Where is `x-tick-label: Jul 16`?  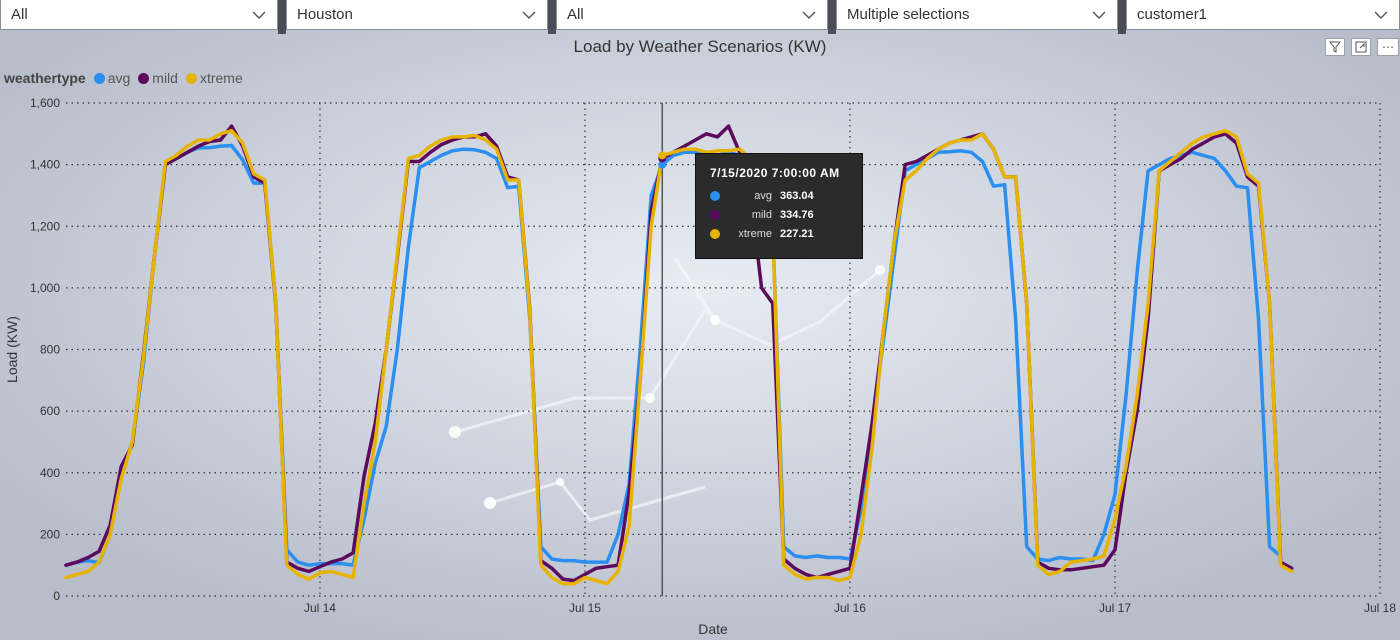 x-tick-label: Jul 16 is located at coordinates (850, 608).